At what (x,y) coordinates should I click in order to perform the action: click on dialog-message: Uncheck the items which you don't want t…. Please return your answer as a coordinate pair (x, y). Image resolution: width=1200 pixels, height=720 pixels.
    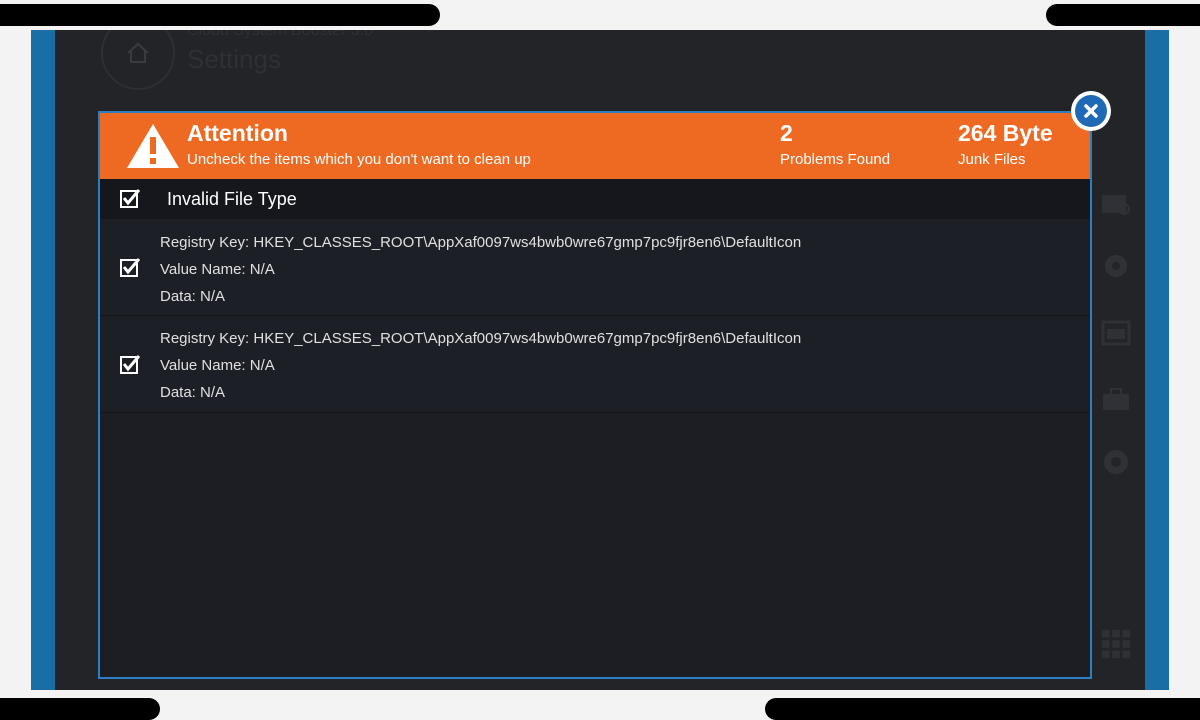
    Looking at the image, I should click on (359, 159).